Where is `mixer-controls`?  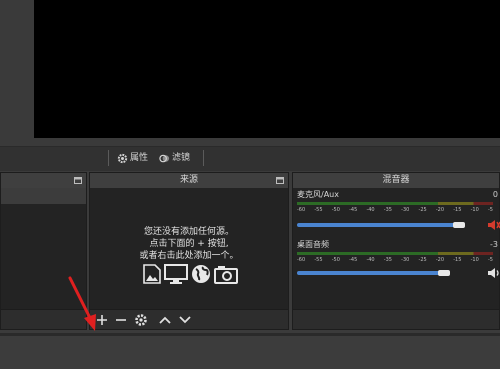
mixer-controls is located at coordinates (396, 319).